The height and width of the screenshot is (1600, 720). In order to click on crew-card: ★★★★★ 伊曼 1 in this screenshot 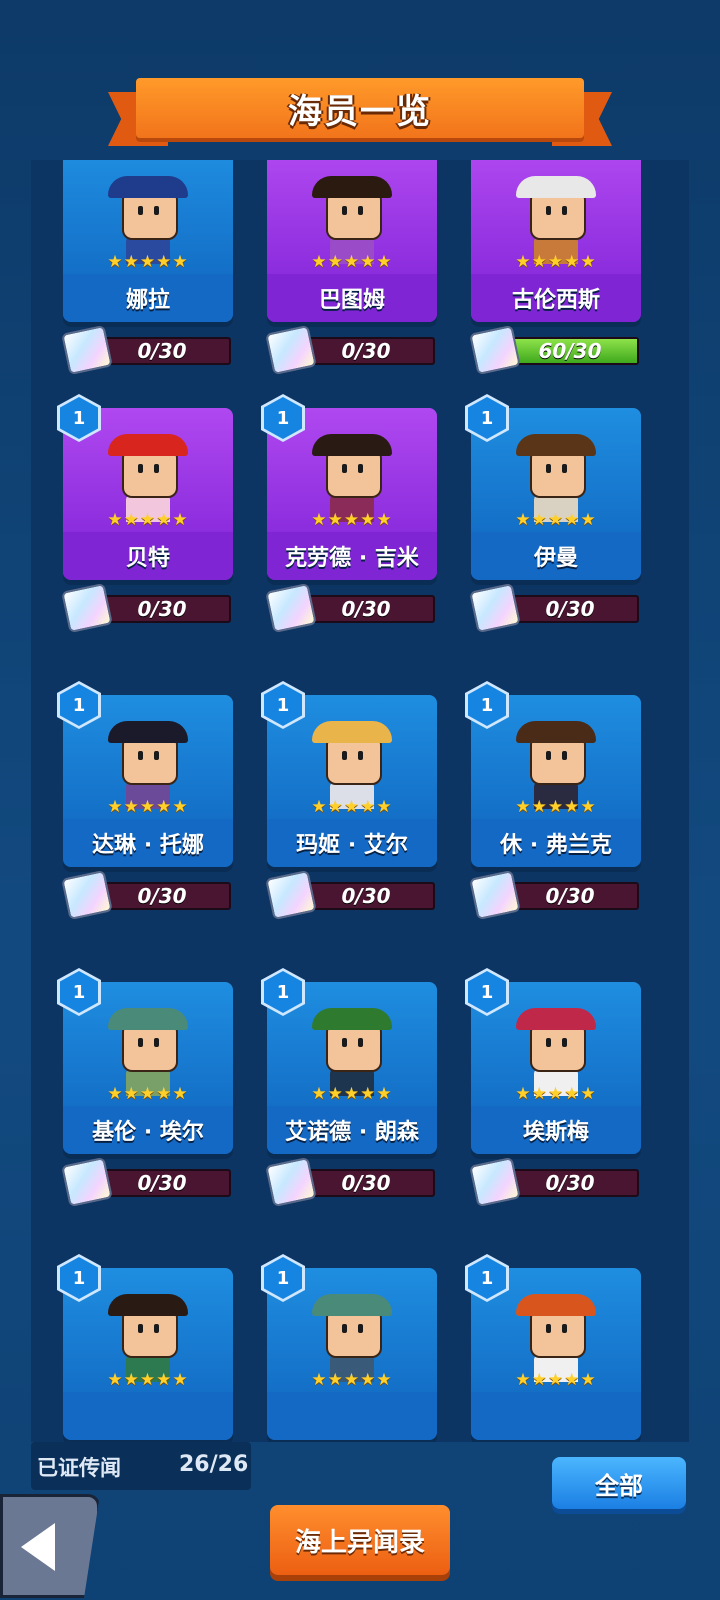, I will do `click(553, 487)`.